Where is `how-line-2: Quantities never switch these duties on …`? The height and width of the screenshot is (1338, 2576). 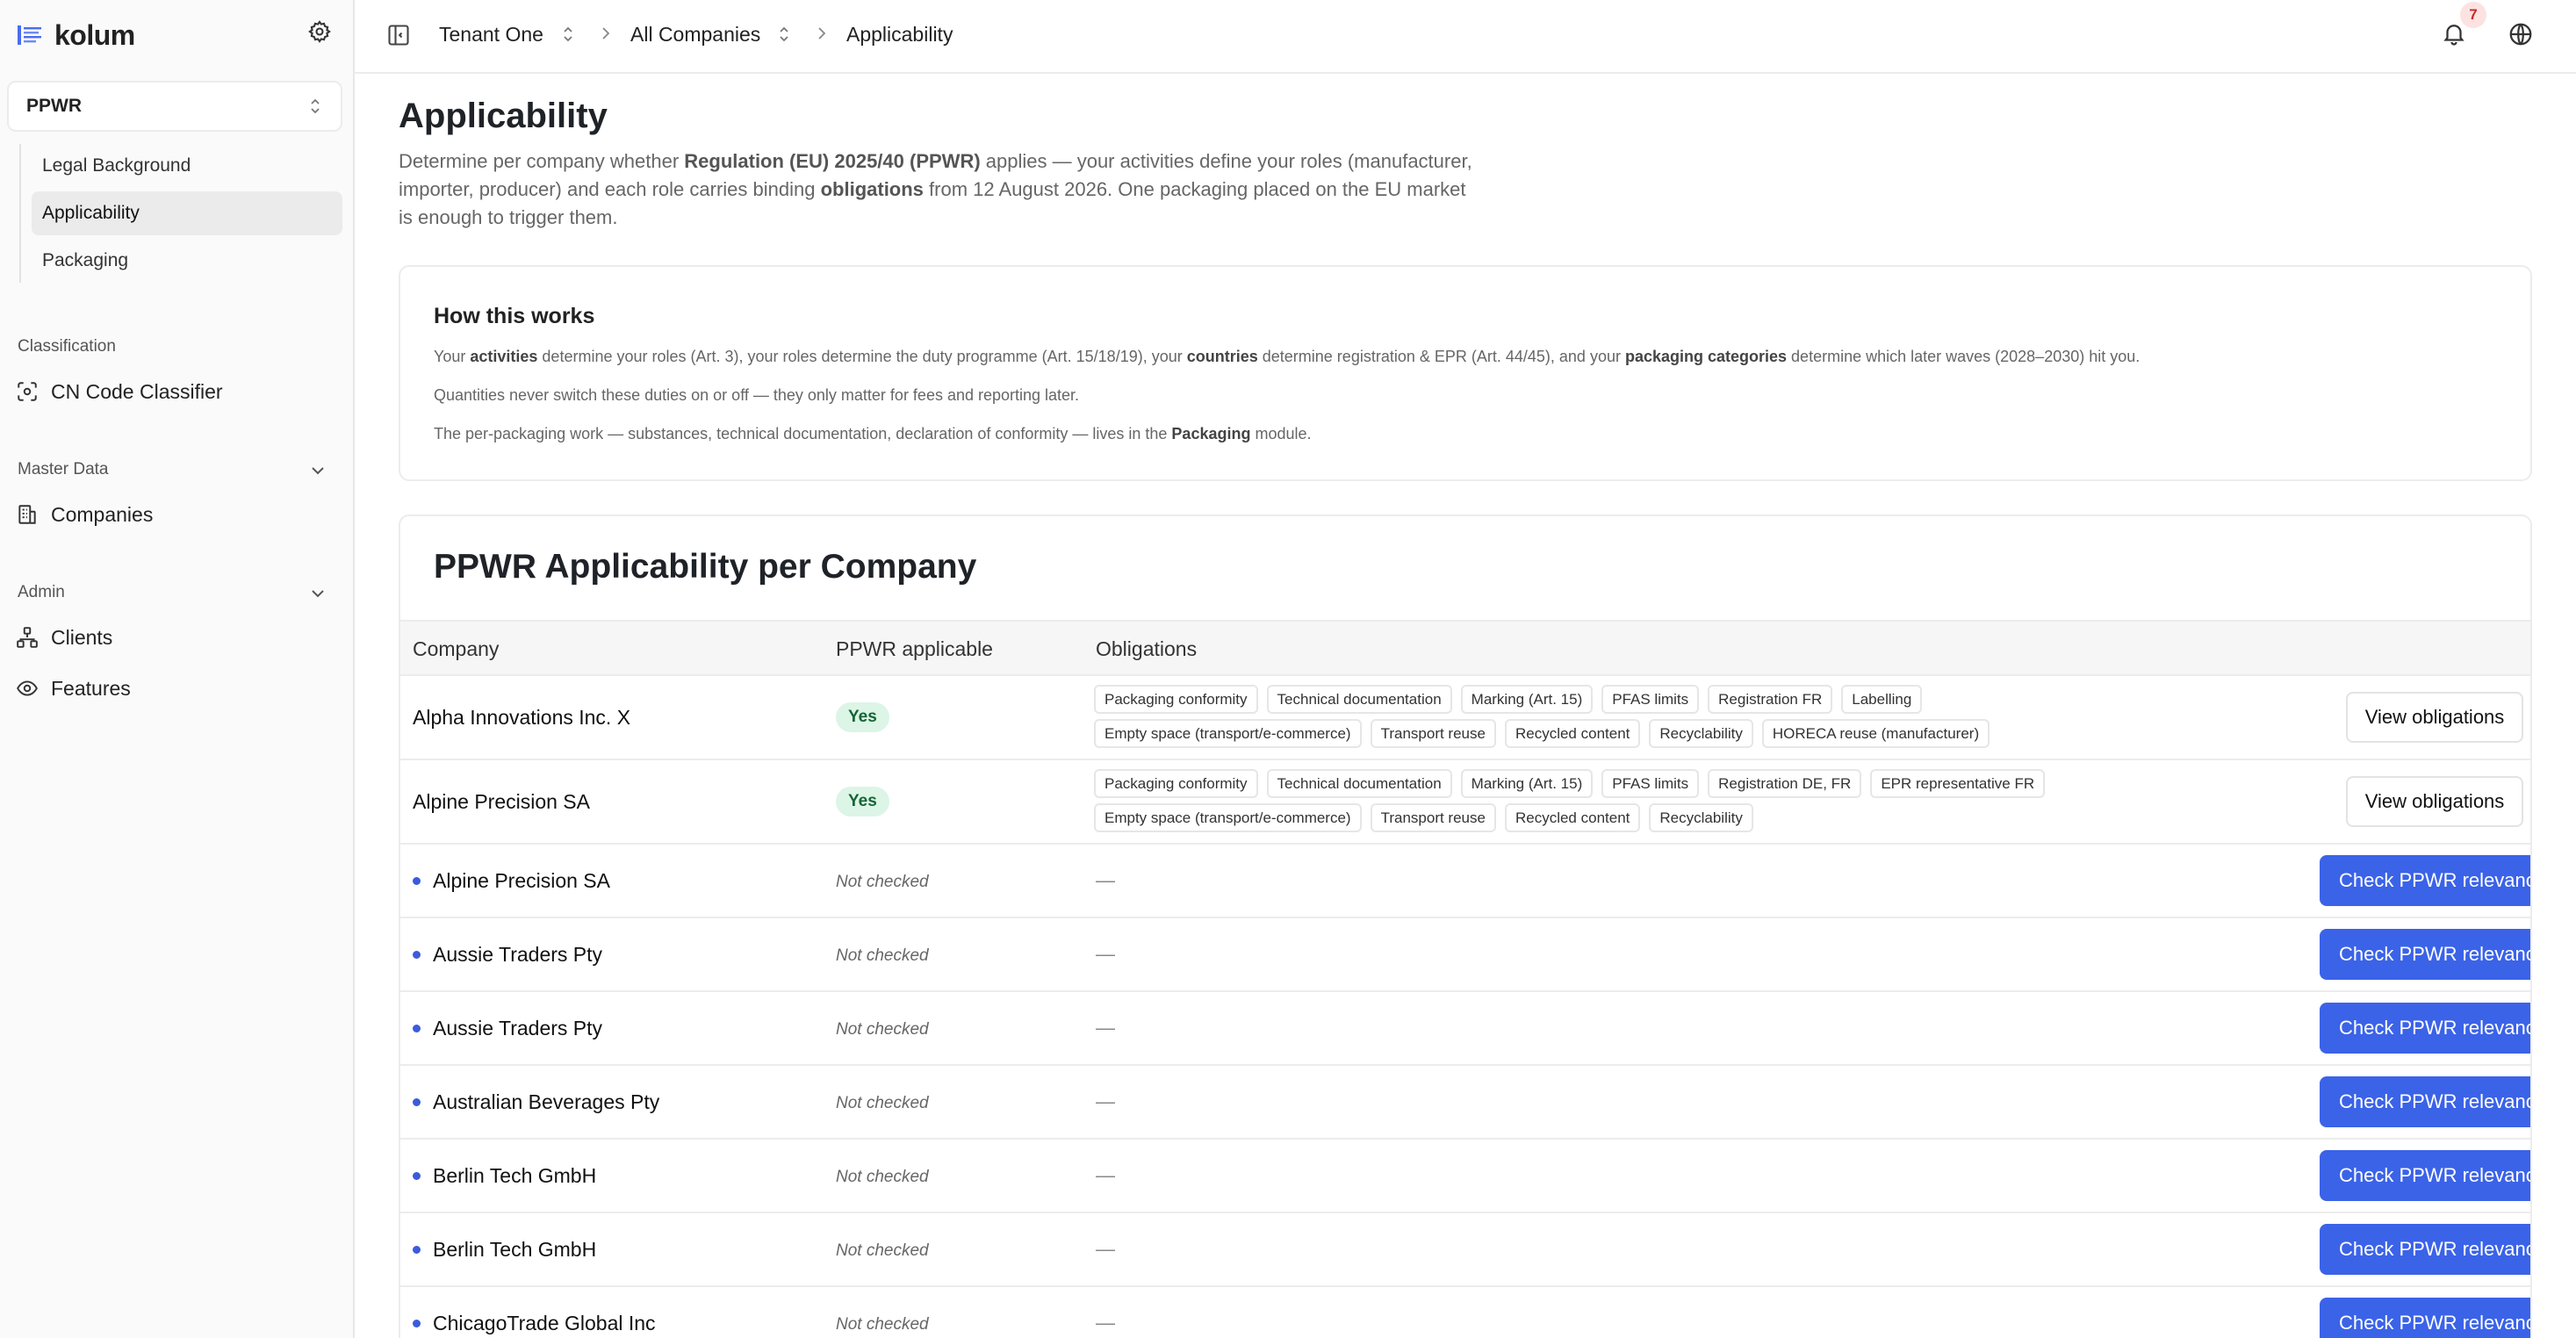
how-line-2: Quantities never switch these duties on … is located at coordinates (757, 395).